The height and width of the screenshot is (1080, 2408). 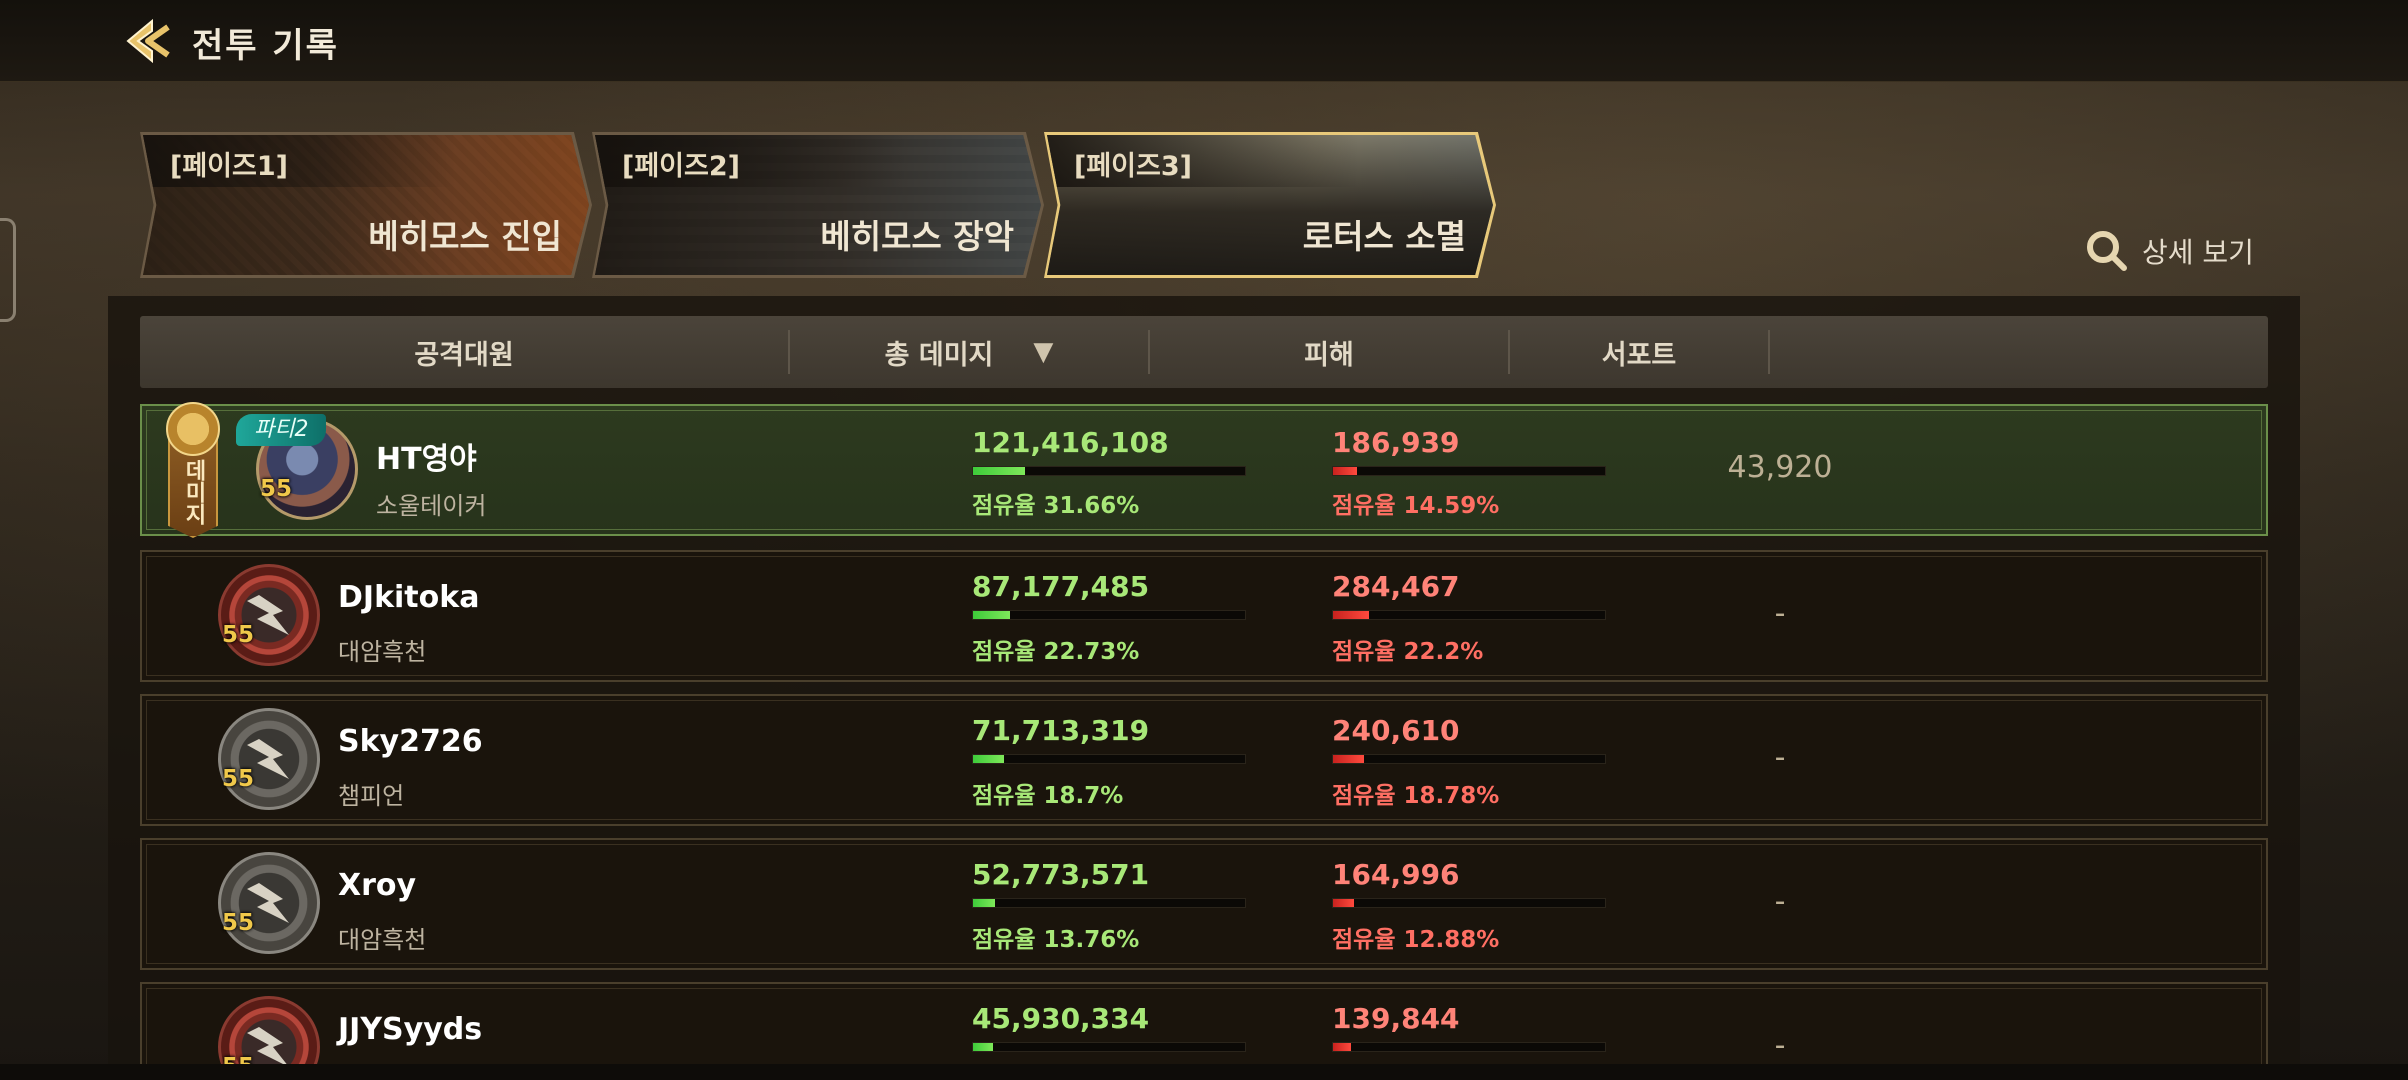 I want to click on search-icon, so click(x=2107, y=251).